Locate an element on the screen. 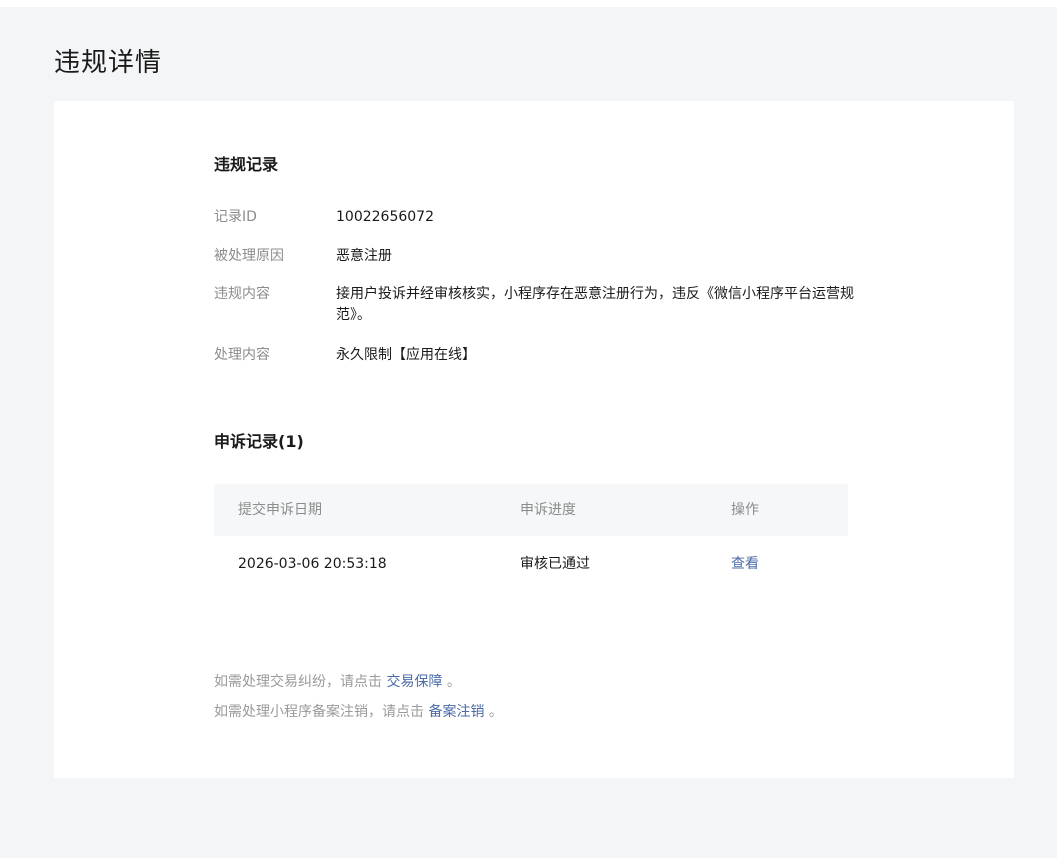  appeal-record-title: 申诉记录(1) is located at coordinates (259, 441).